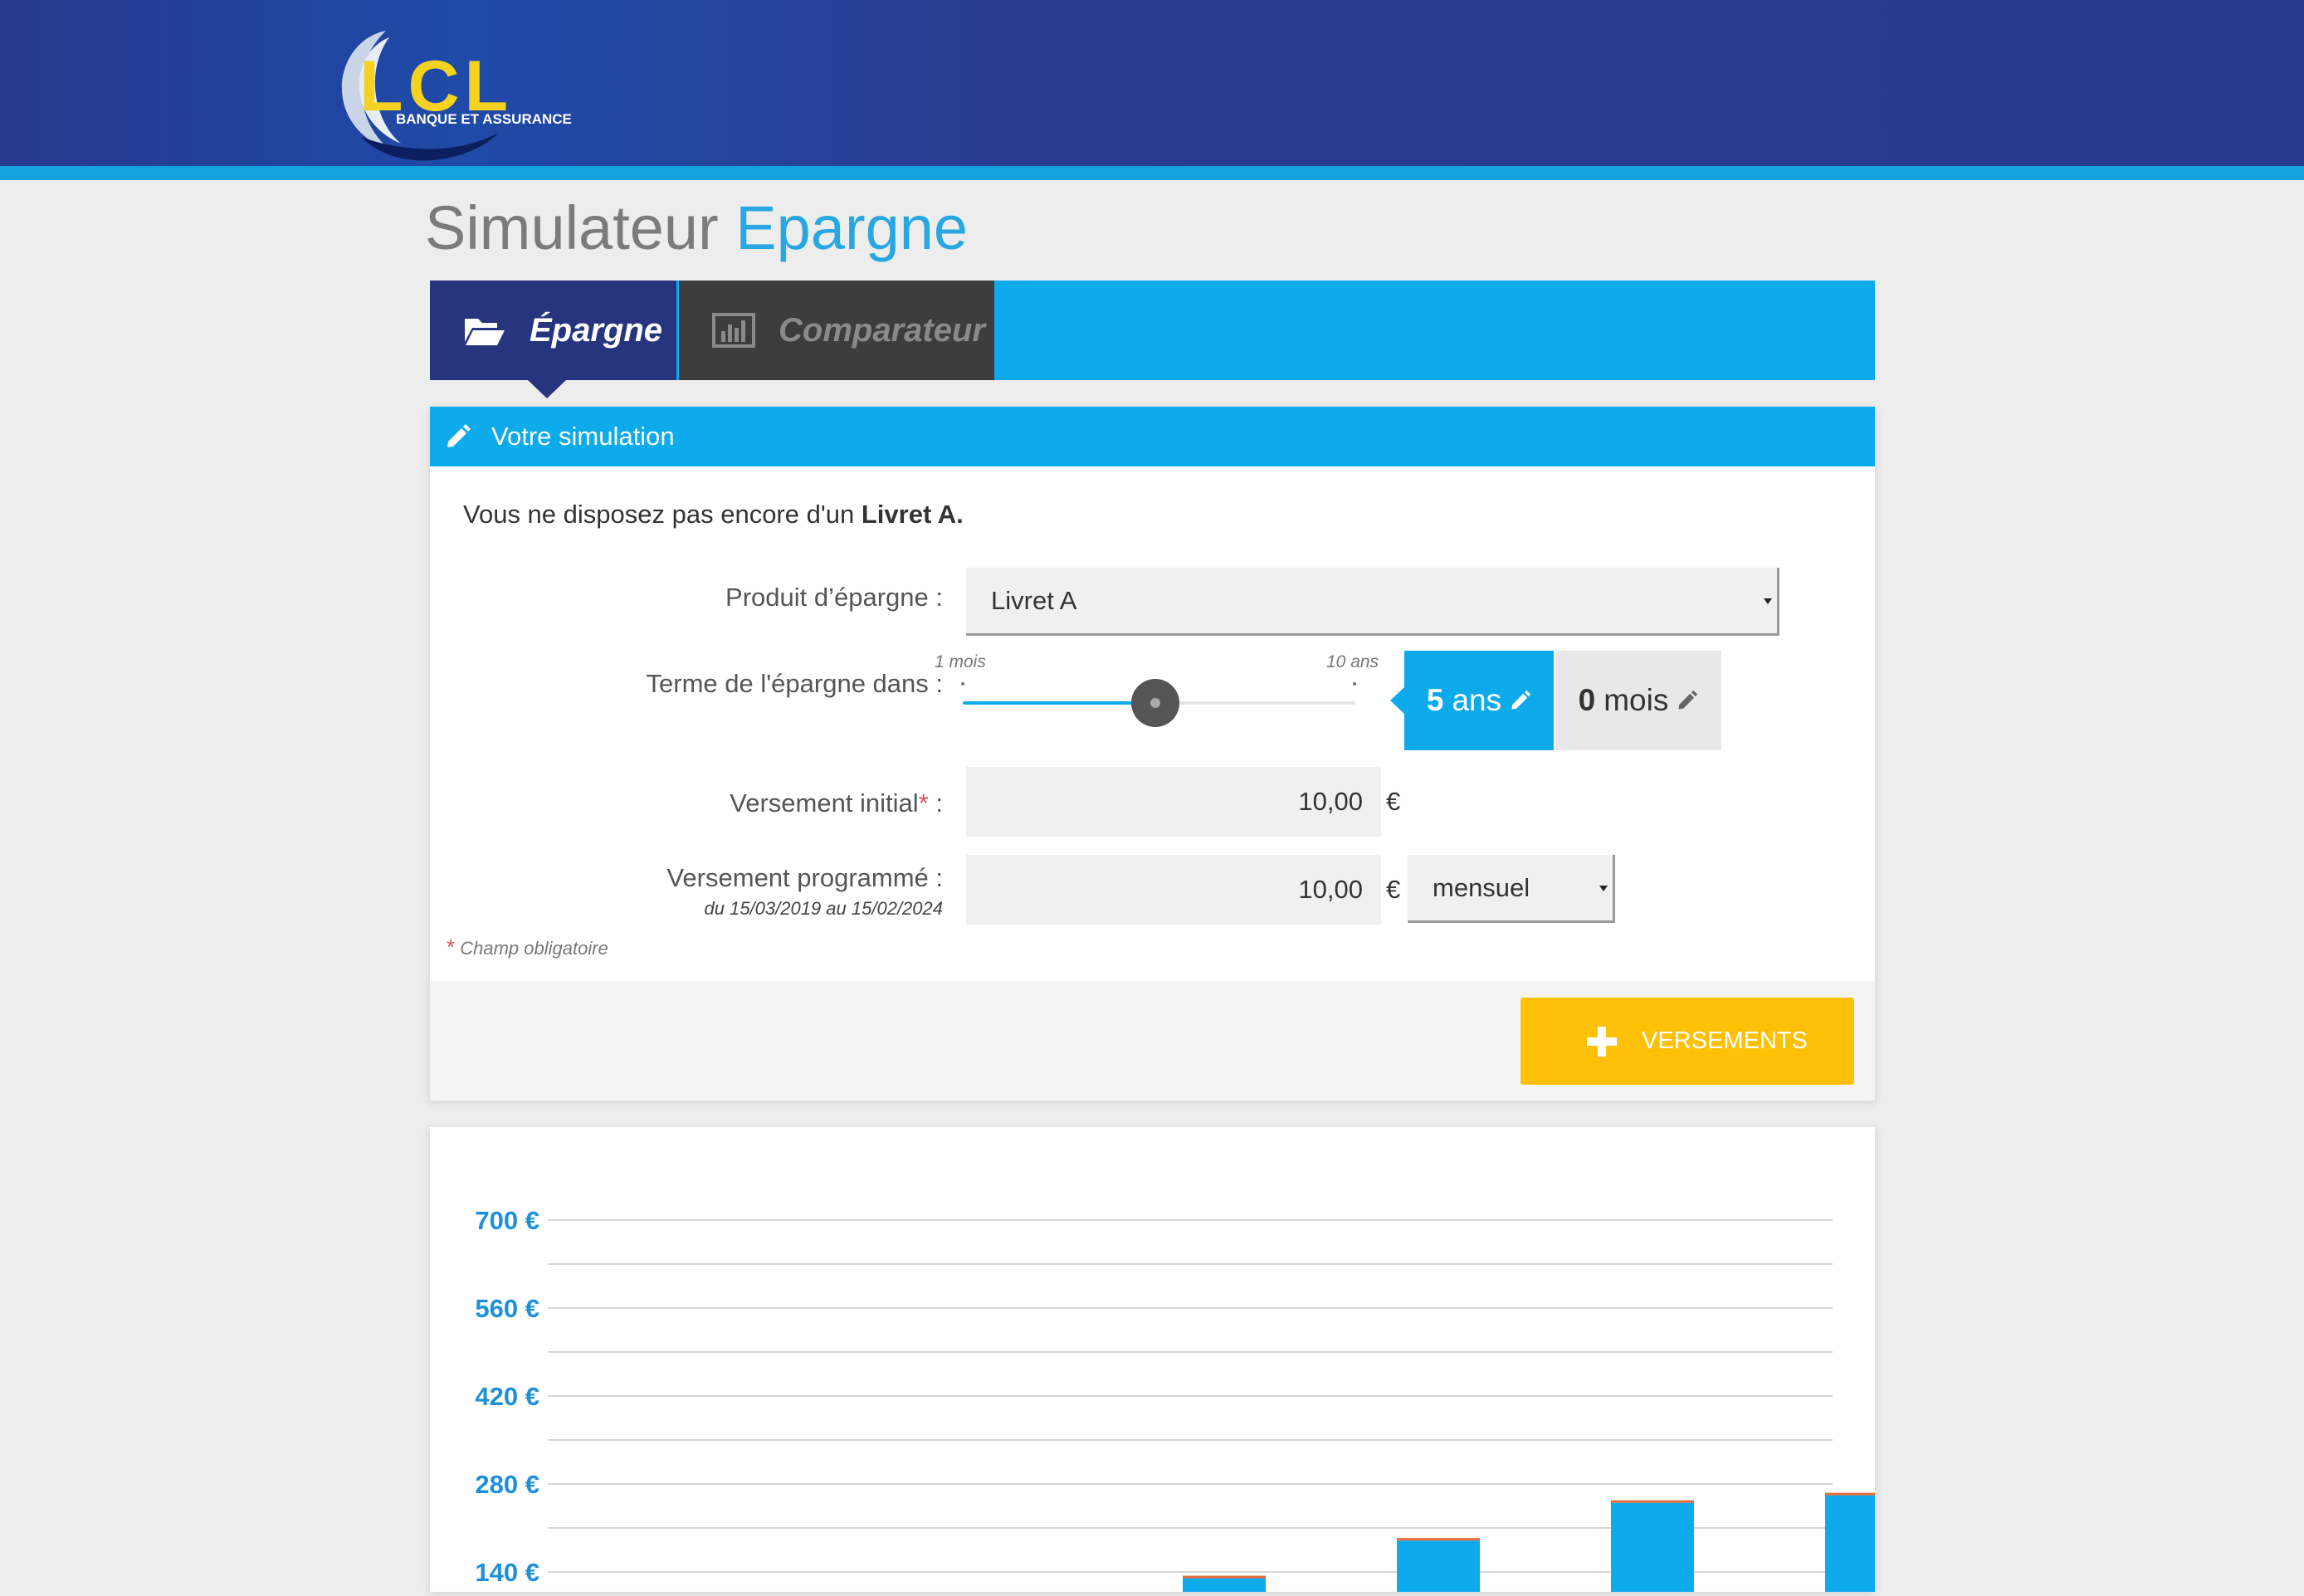  I want to click on chart-y-tick-label: 420 €, so click(507, 1396).